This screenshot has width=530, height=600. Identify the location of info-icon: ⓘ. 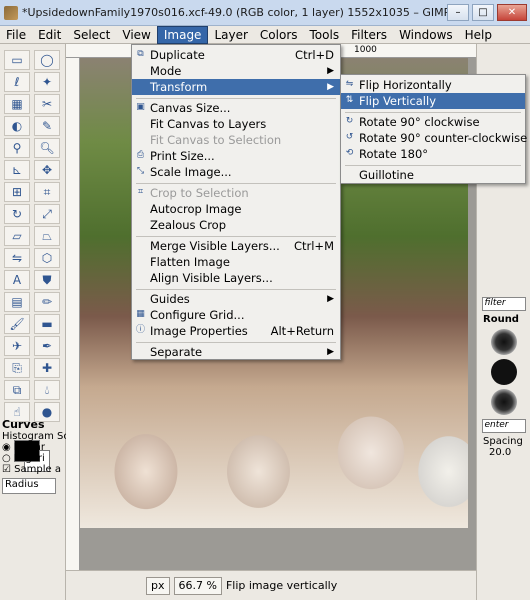
(140, 330).